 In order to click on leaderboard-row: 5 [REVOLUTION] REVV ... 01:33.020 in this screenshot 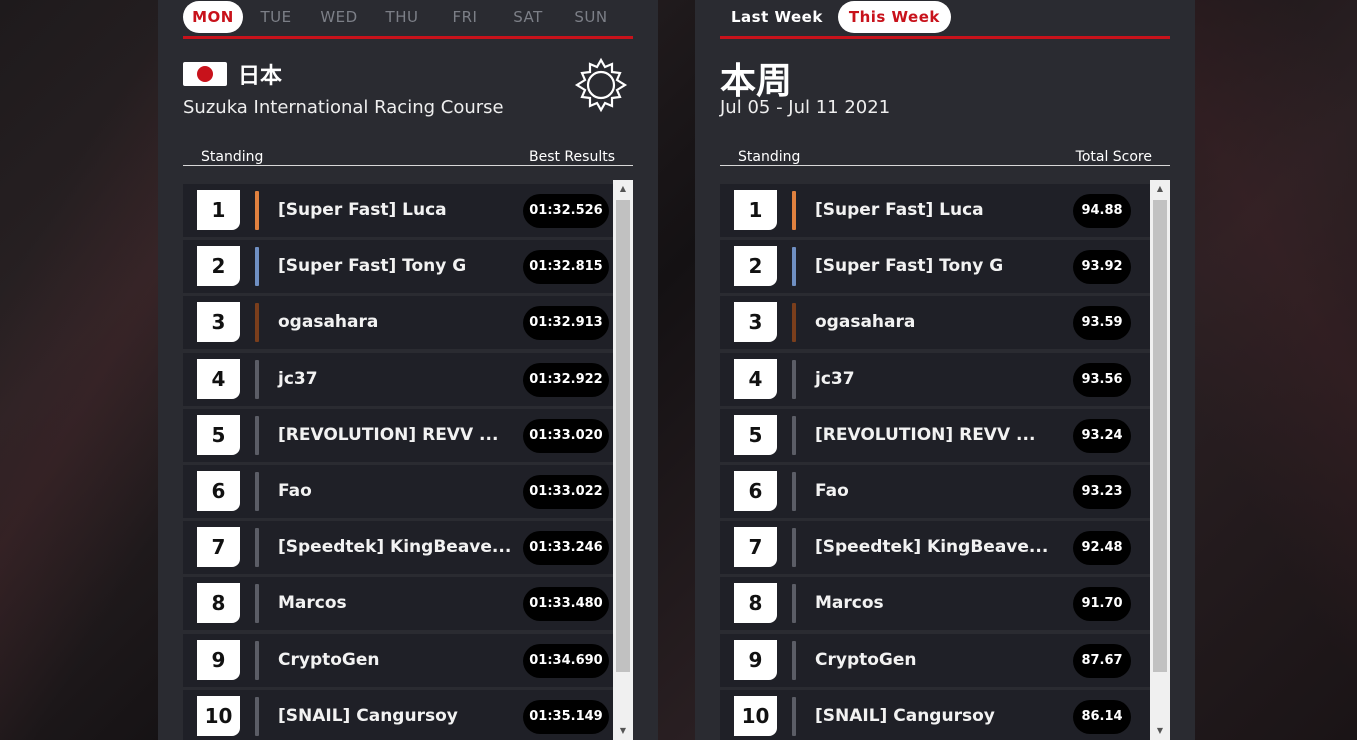, I will do `click(398, 435)`.